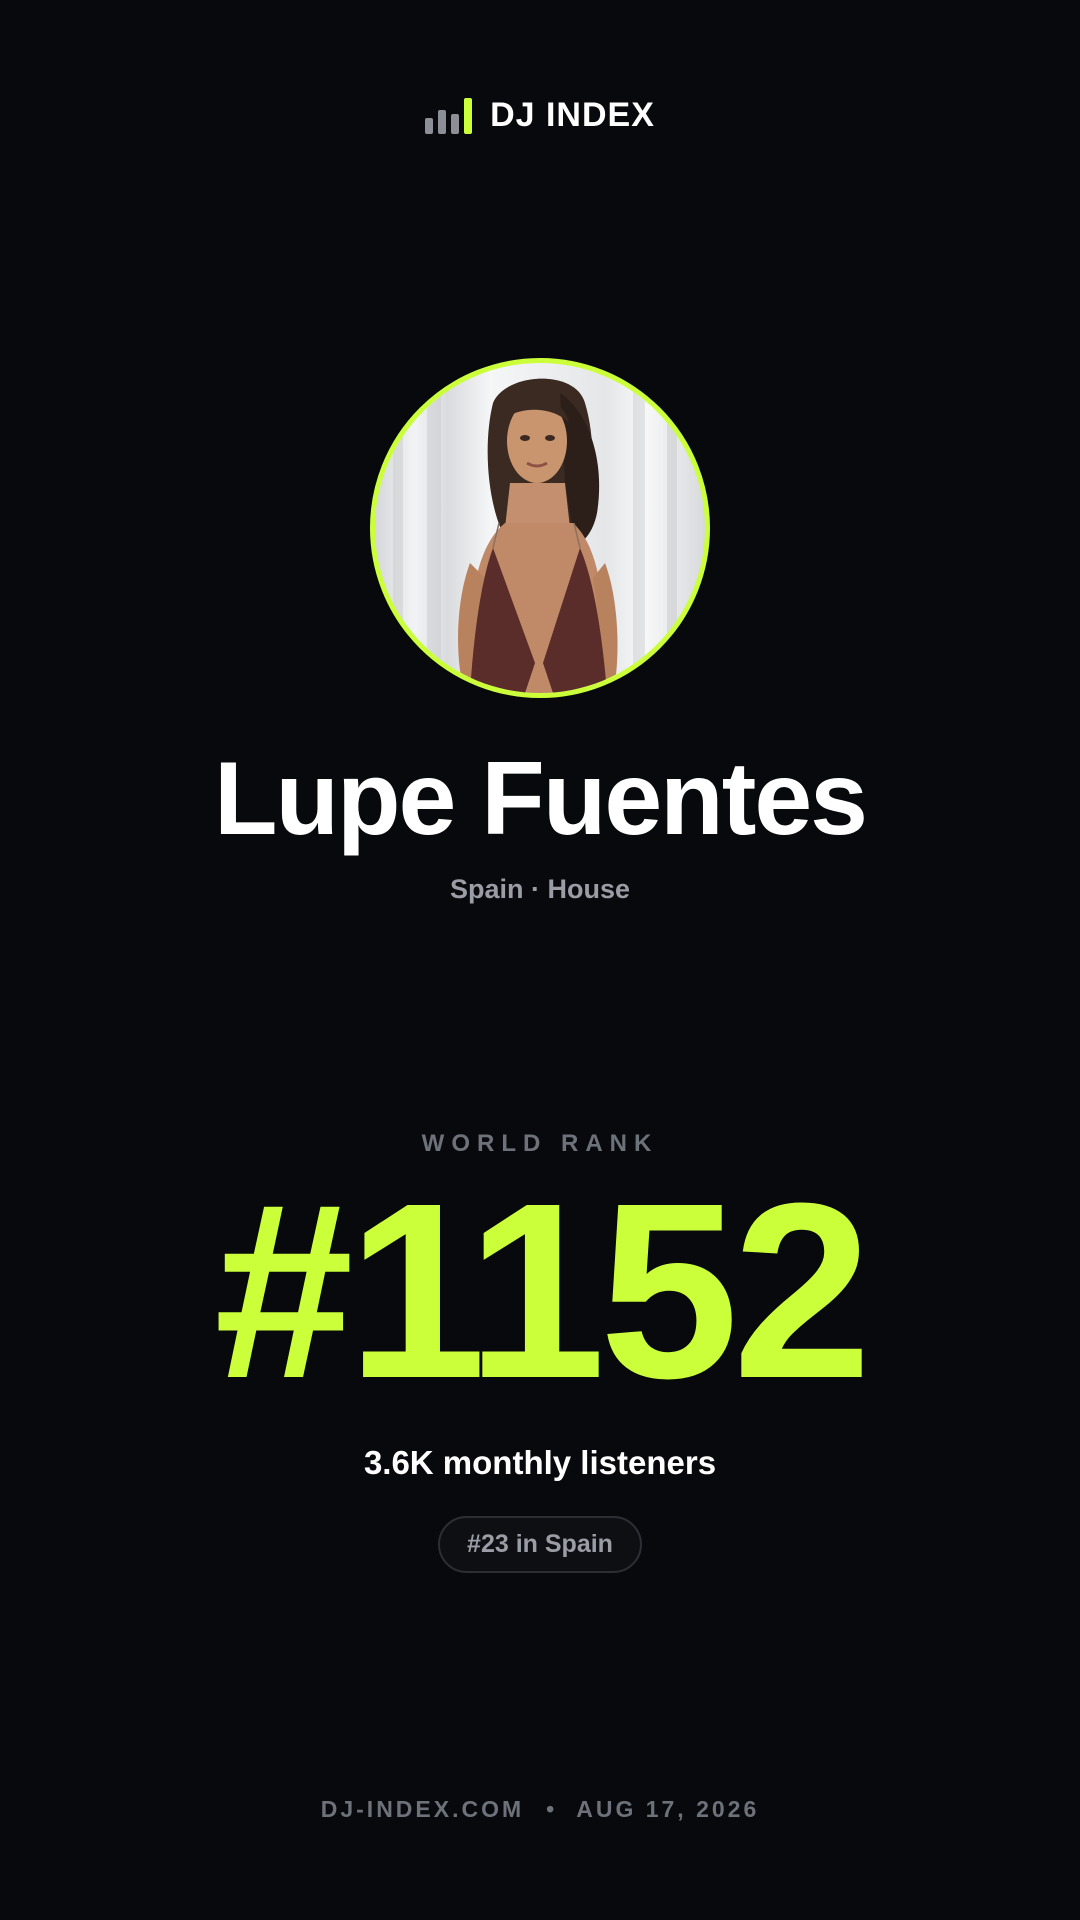 Image resolution: width=1080 pixels, height=1920 pixels. What do you see at coordinates (540, 799) in the screenshot?
I see `artist-name: Lupe Fuentes` at bounding box center [540, 799].